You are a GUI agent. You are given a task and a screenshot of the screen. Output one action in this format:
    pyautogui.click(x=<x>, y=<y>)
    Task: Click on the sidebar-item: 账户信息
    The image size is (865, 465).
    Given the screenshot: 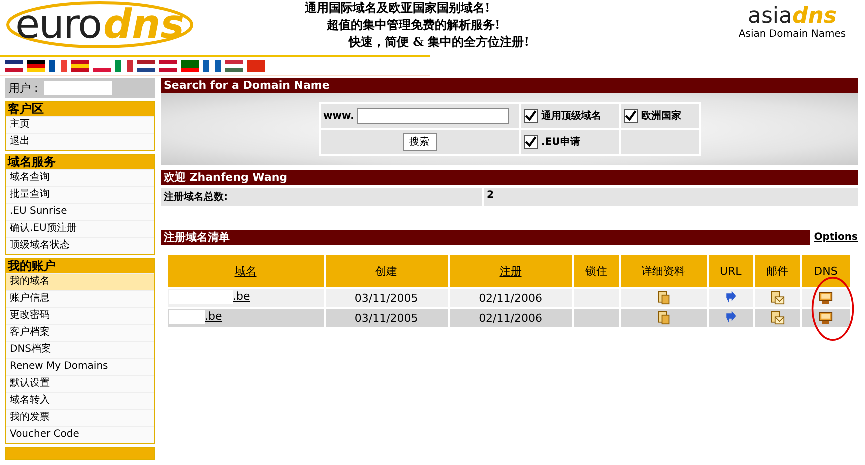 What is the action you would take?
    pyautogui.click(x=80, y=298)
    